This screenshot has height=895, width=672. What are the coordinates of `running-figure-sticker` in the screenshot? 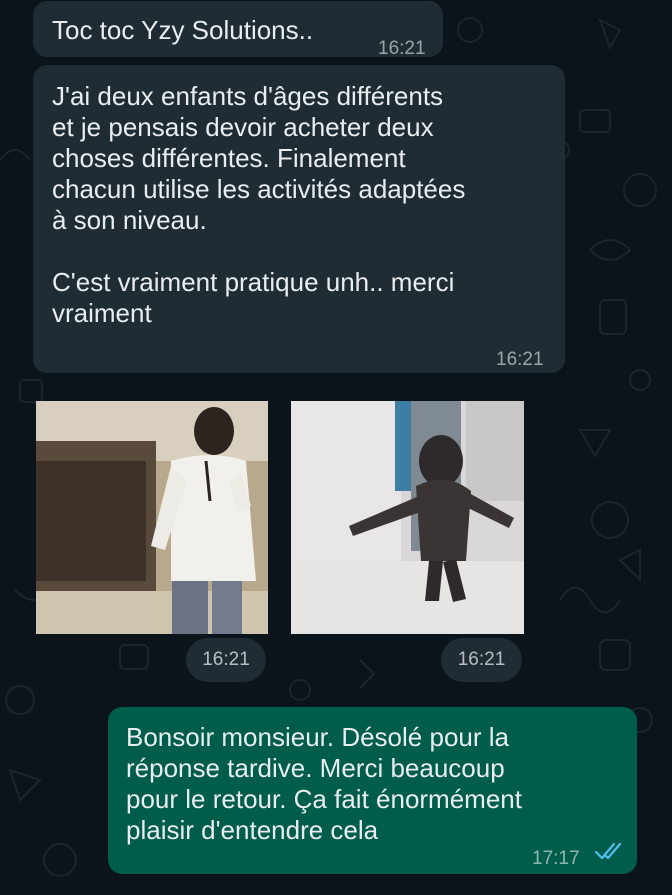 It's located at (407, 517).